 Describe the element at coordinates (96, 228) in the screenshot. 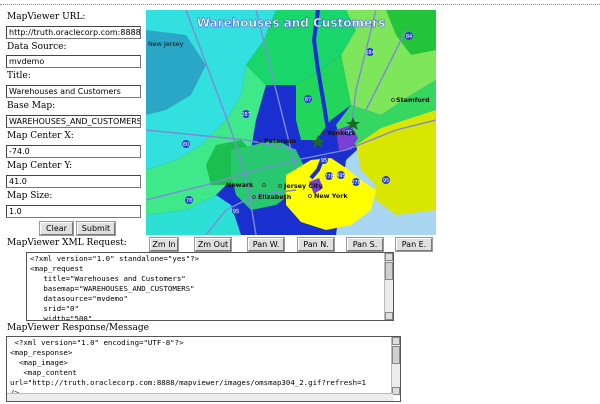

I see `submit-button: Submit` at that location.